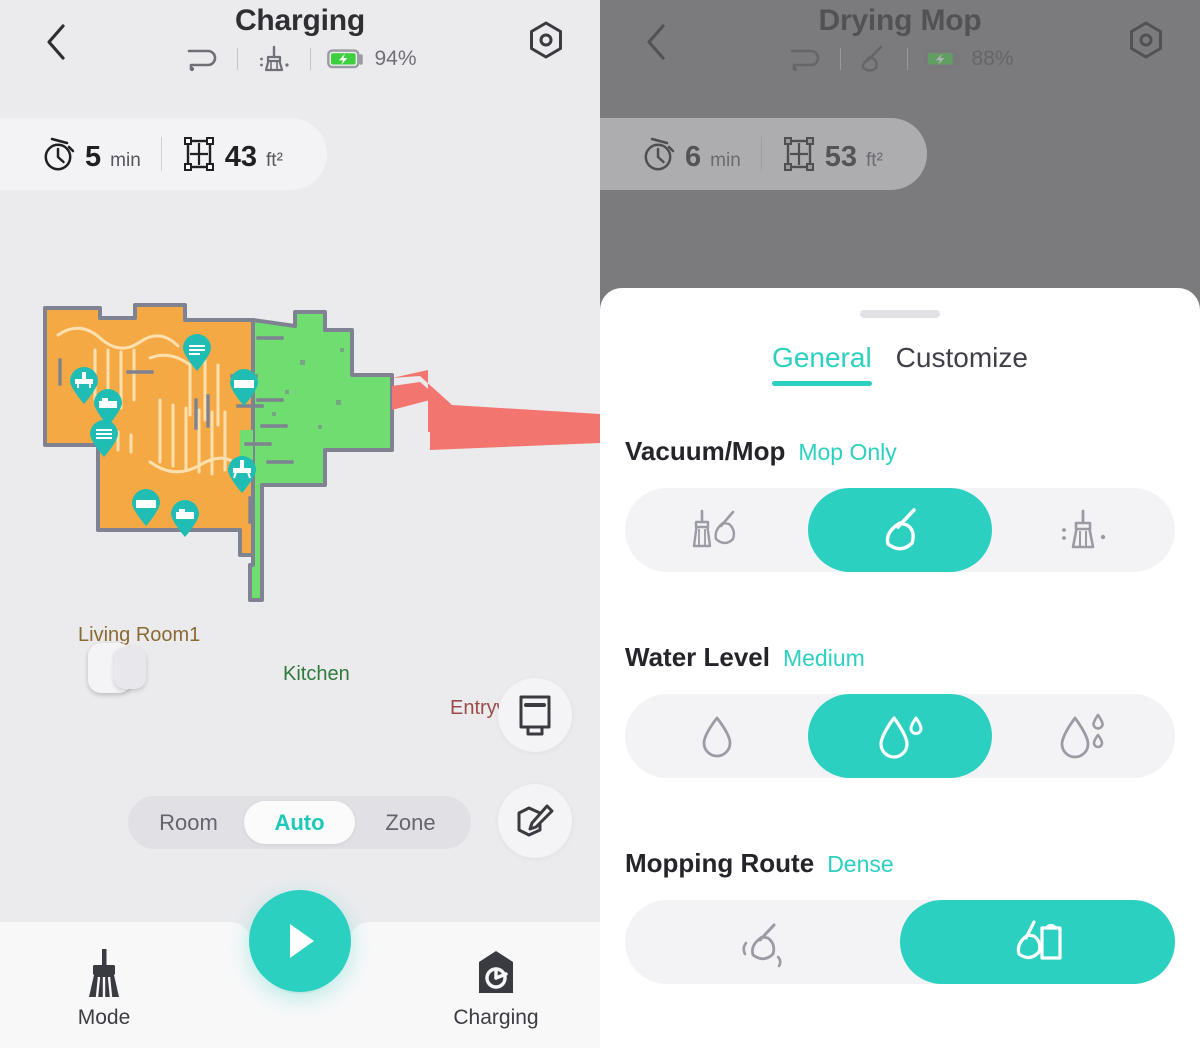 The image size is (1200, 1048). I want to click on clean-mode-indicator, so click(874, 59).